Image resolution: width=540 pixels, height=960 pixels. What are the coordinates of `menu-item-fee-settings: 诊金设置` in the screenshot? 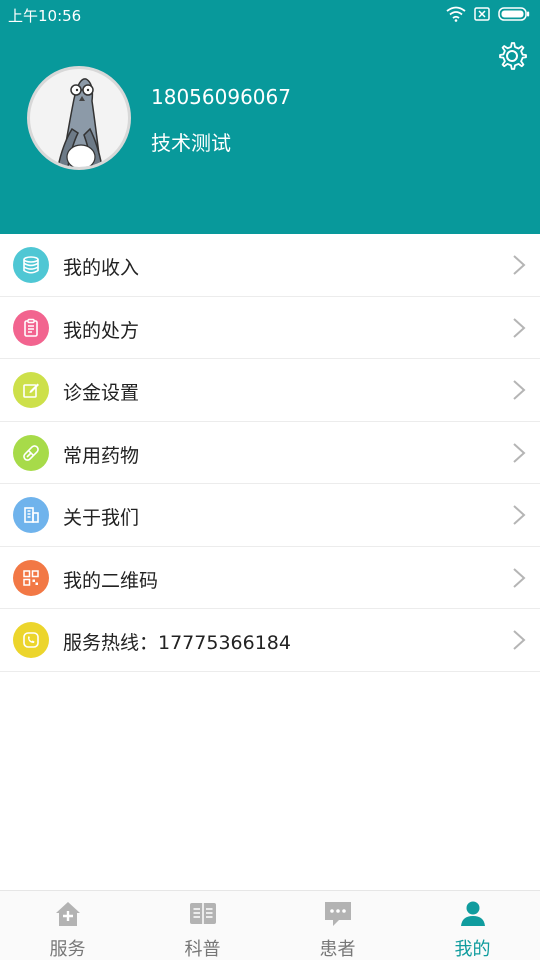 It's located at (270, 390).